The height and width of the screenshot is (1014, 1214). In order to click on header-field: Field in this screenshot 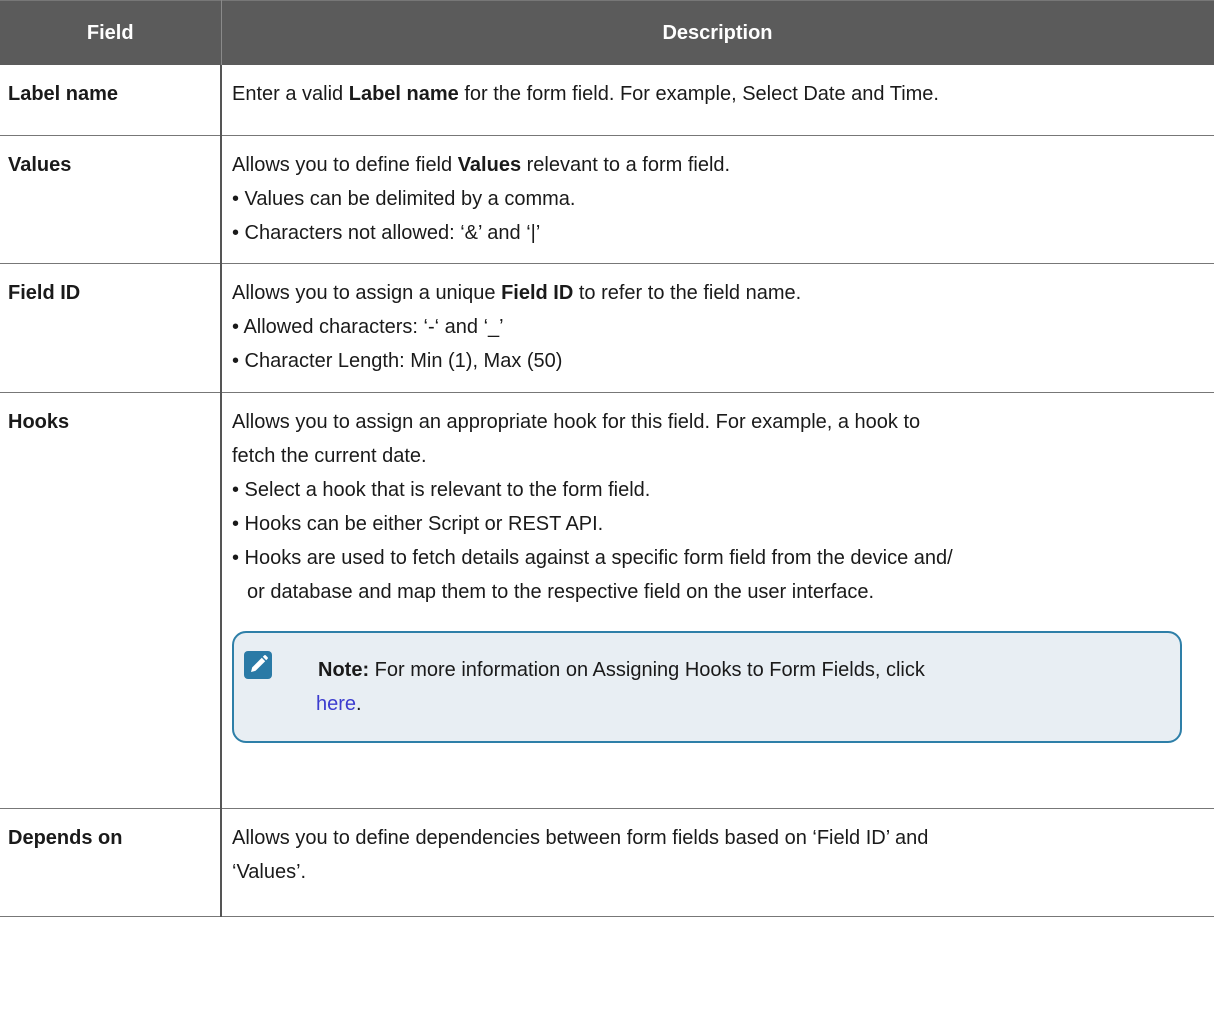, I will do `click(111, 32)`.